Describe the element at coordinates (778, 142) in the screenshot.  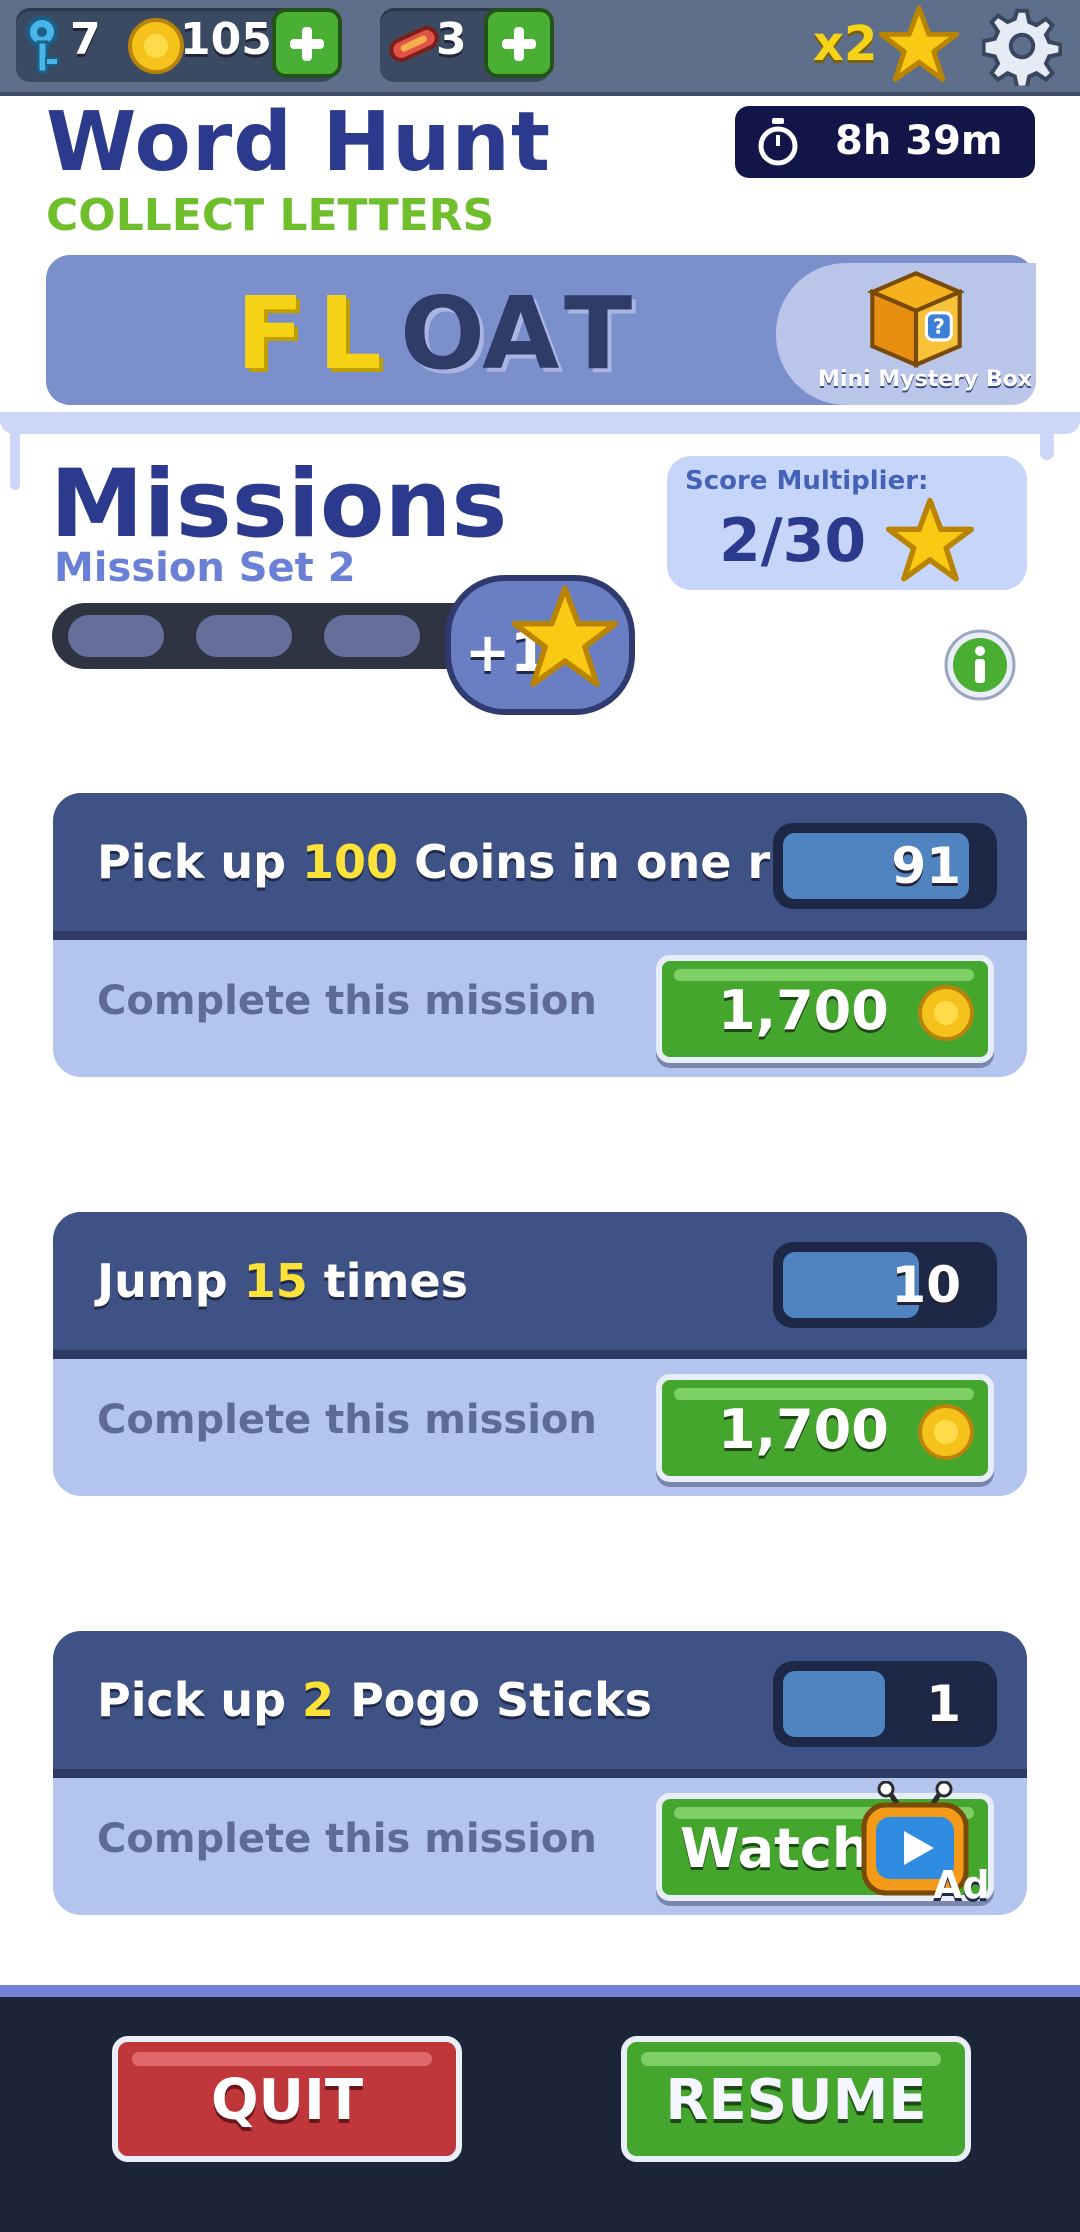
I see `stopwatch-icon` at that location.